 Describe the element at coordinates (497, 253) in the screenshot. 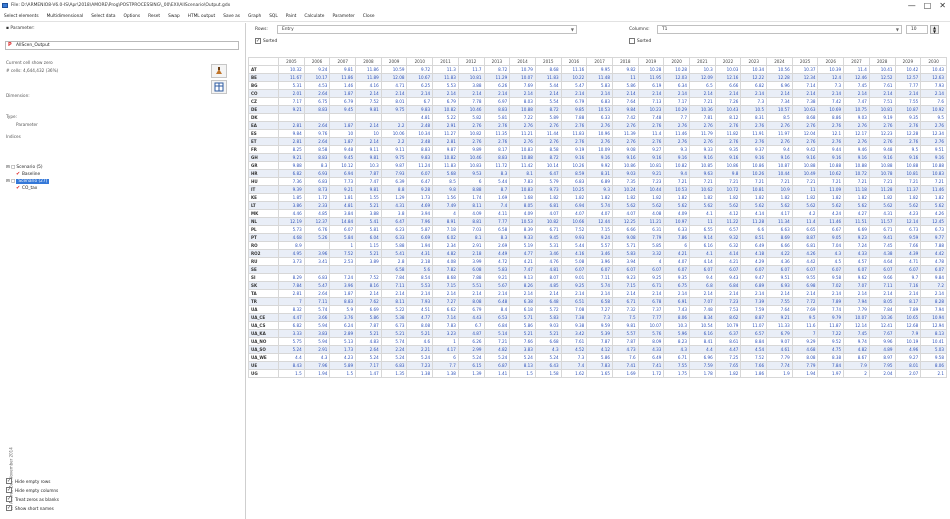

I see `data-cell: 4.49` at that location.